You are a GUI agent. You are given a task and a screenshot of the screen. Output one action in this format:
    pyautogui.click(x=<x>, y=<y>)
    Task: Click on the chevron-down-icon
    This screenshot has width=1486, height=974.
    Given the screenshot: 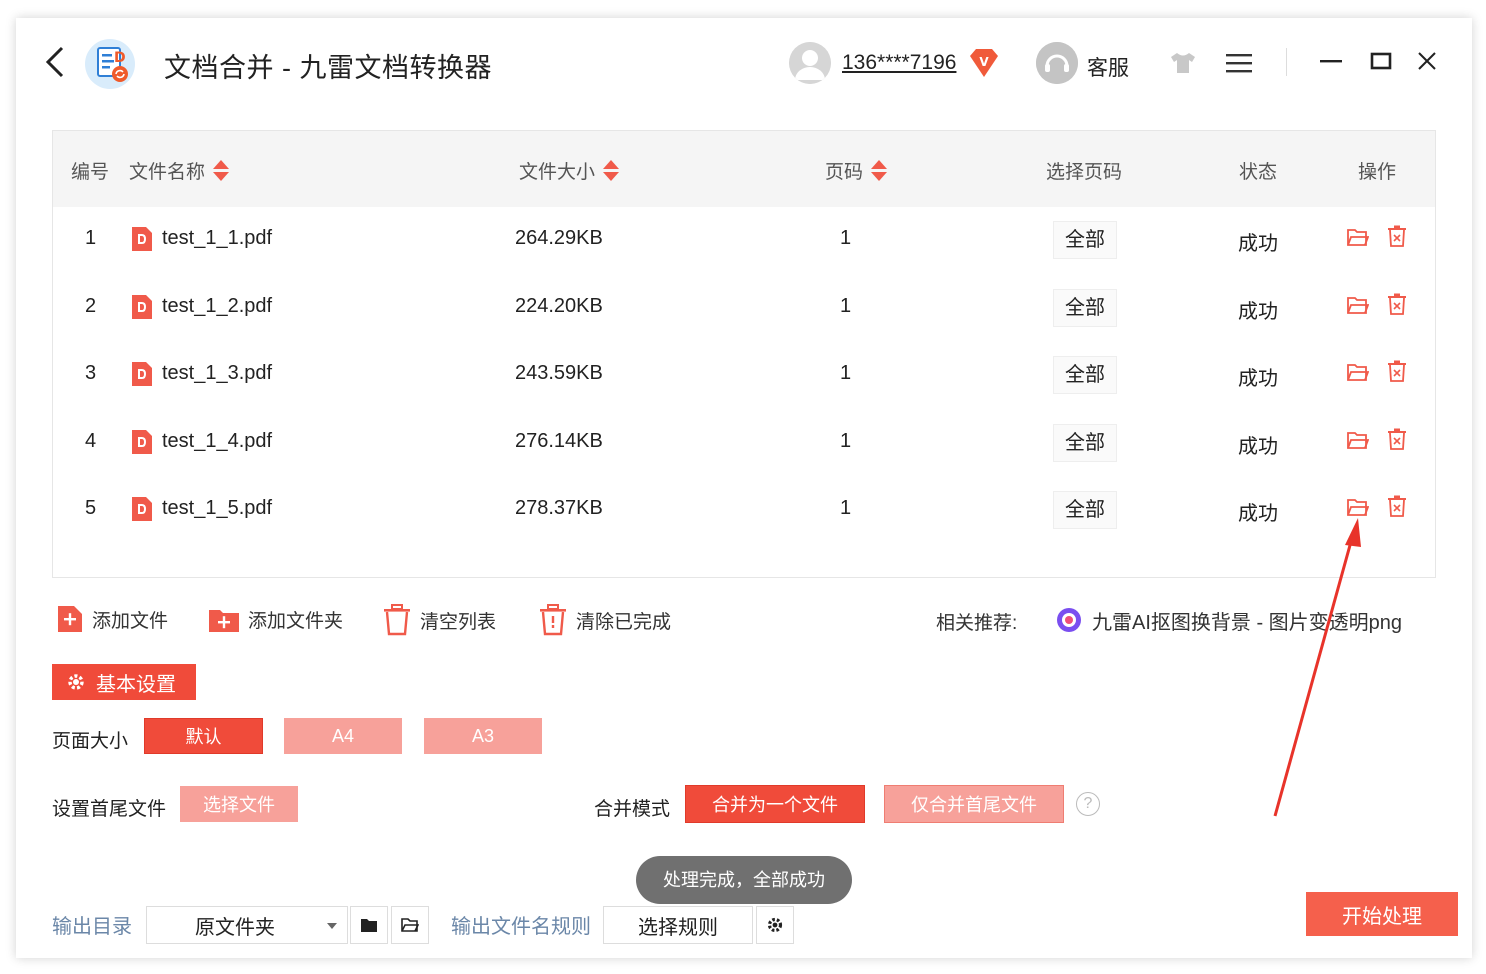 What is the action you would take?
    pyautogui.click(x=332, y=926)
    